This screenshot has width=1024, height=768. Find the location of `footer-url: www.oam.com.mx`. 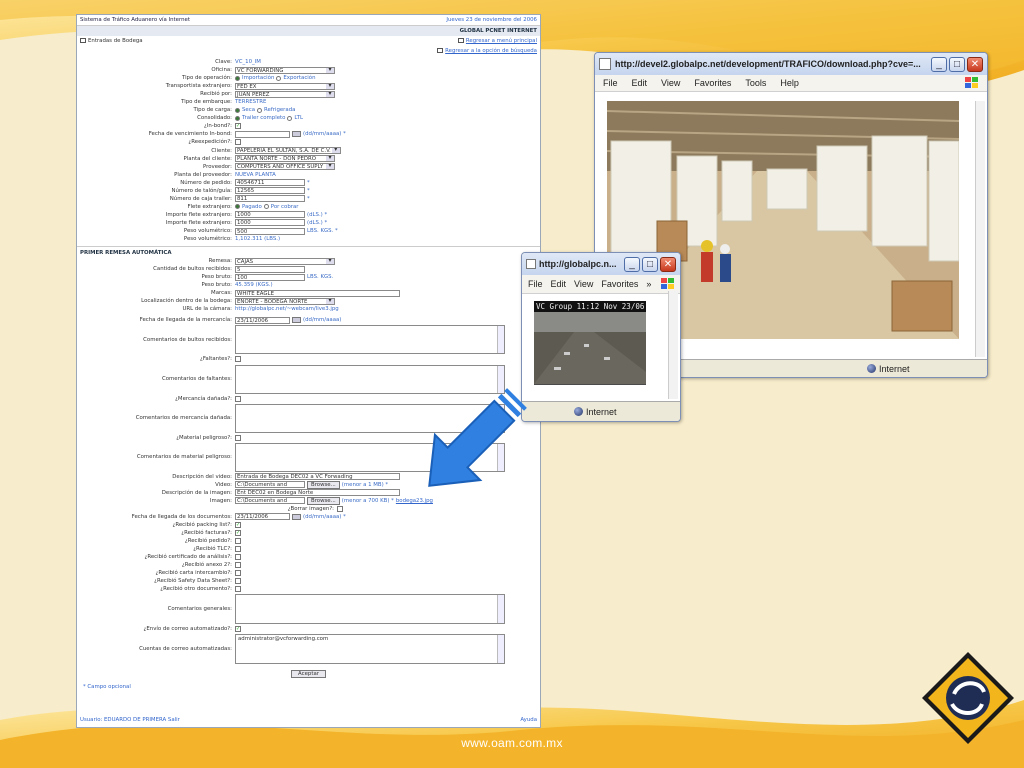

footer-url: www.oam.com.mx is located at coordinates (512, 743).